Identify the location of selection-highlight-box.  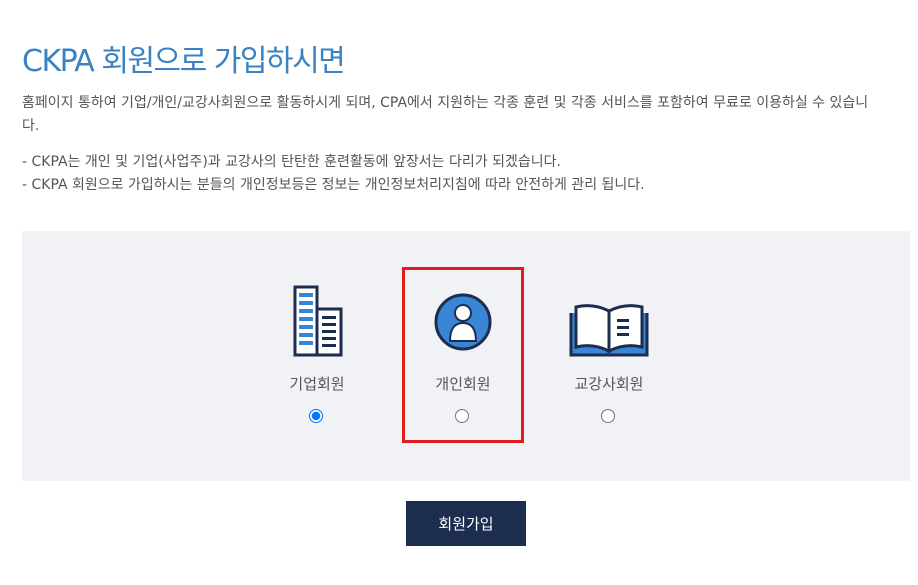
(463, 355).